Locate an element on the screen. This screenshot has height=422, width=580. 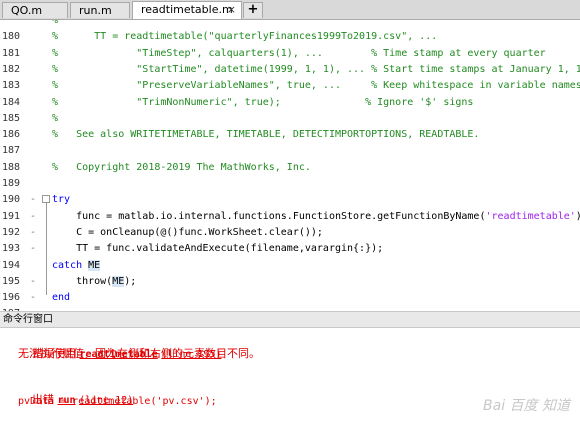
code-text: catch ME is located at coordinates (76, 266).